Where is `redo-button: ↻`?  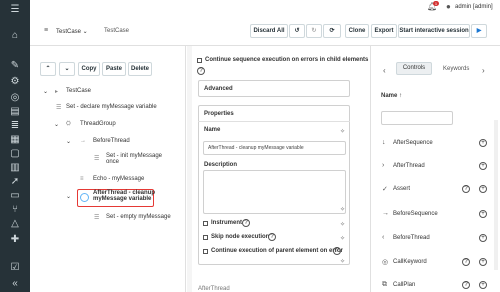 redo-button: ↻ is located at coordinates (314, 31).